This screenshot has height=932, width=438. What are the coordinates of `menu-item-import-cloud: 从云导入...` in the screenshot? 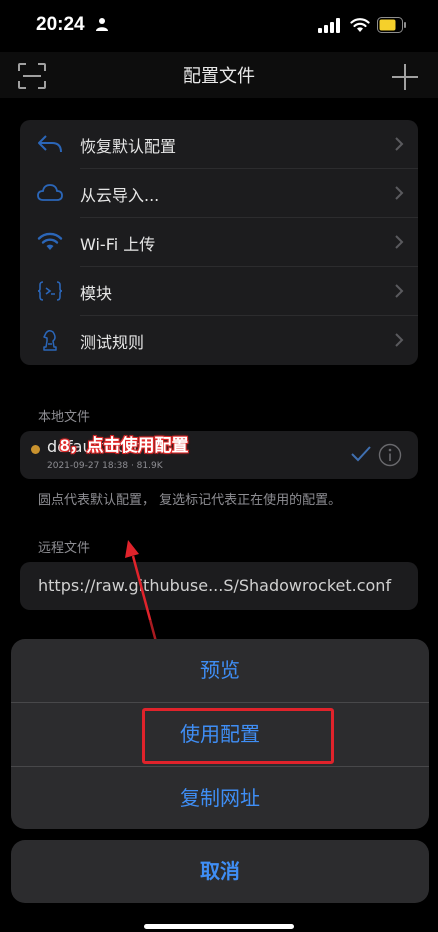 It's located at (219, 193).